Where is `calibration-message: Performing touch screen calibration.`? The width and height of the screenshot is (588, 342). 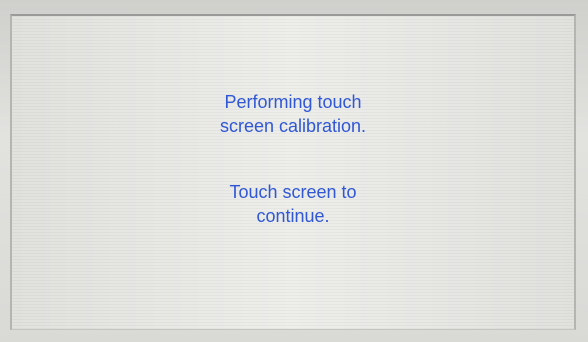 calibration-message: Performing touch screen calibration. is located at coordinates (293, 114).